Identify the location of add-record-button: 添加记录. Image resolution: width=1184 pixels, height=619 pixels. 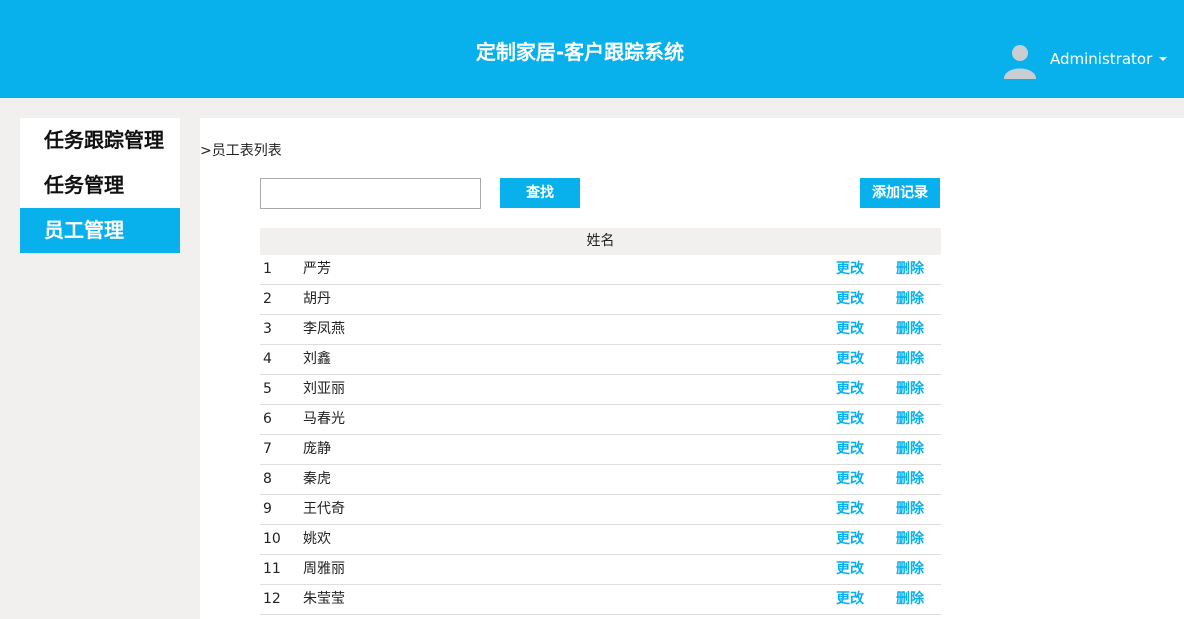
(900, 193).